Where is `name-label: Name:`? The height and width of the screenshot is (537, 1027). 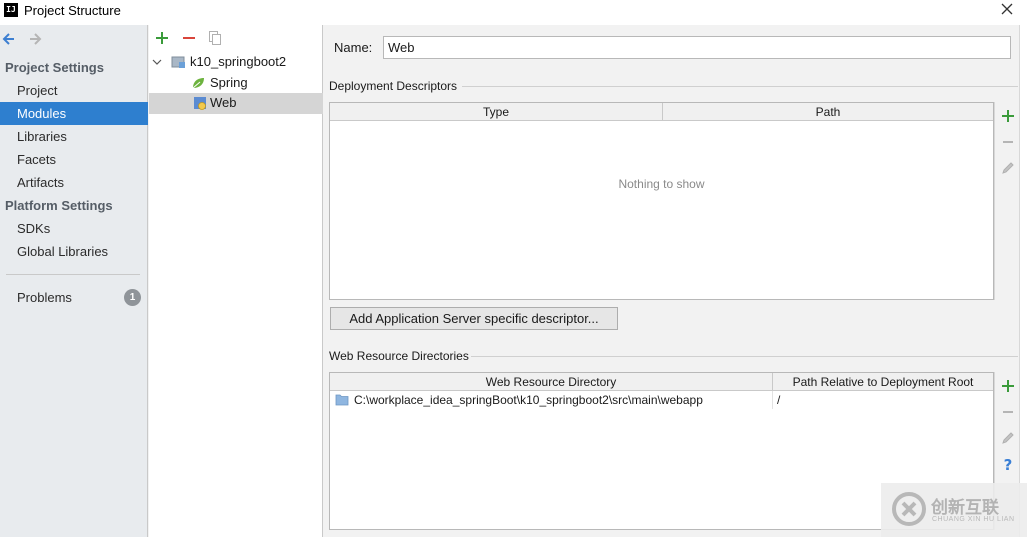
name-label: Name: is located at coordinates (353, 47).